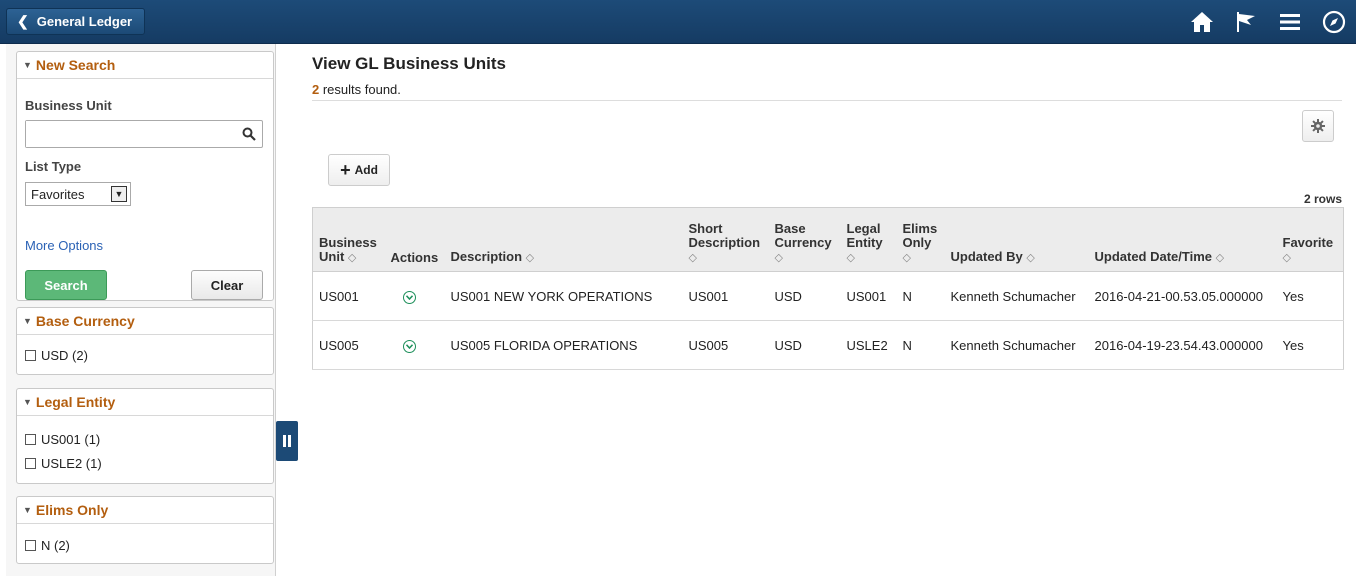 This screenshot has height=580, width=1356. What do you see at coordinates (76, 21) in the screenshot?
I see `back-button: ❮ General Ledger` at bounding box center [76, 21].